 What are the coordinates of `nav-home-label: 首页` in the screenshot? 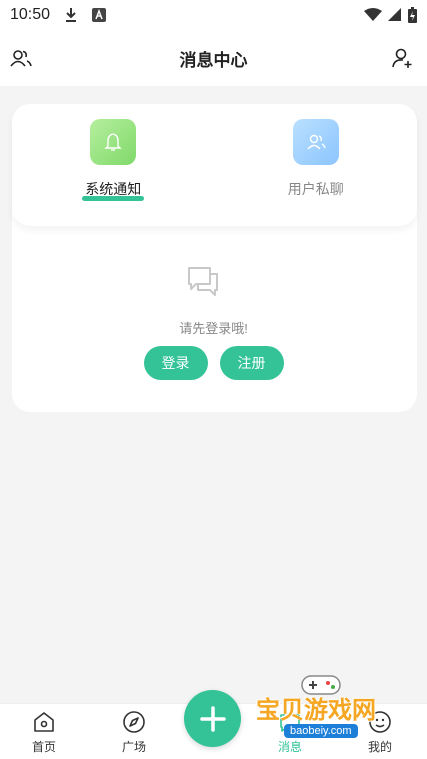 It's located at (43, 747).